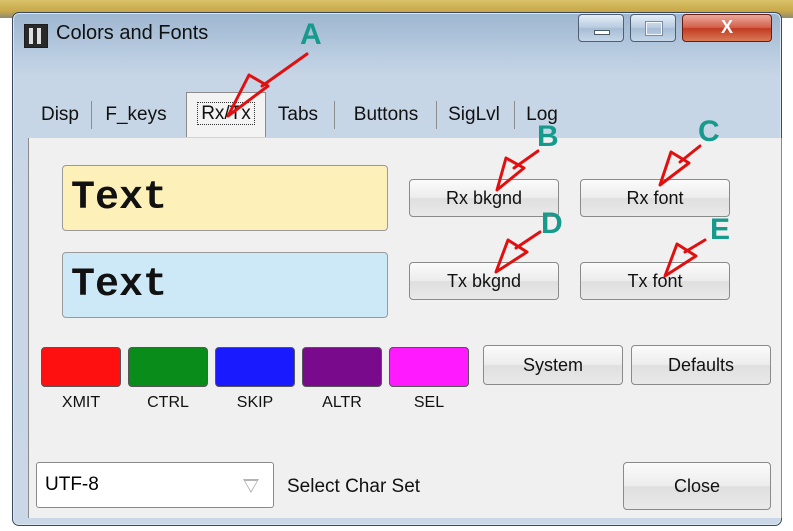 The image size is (793, 531). What do you see at coordinates (267, 85) in the screenshot?
I see `arrow-a` at bounding box center [267, 85].